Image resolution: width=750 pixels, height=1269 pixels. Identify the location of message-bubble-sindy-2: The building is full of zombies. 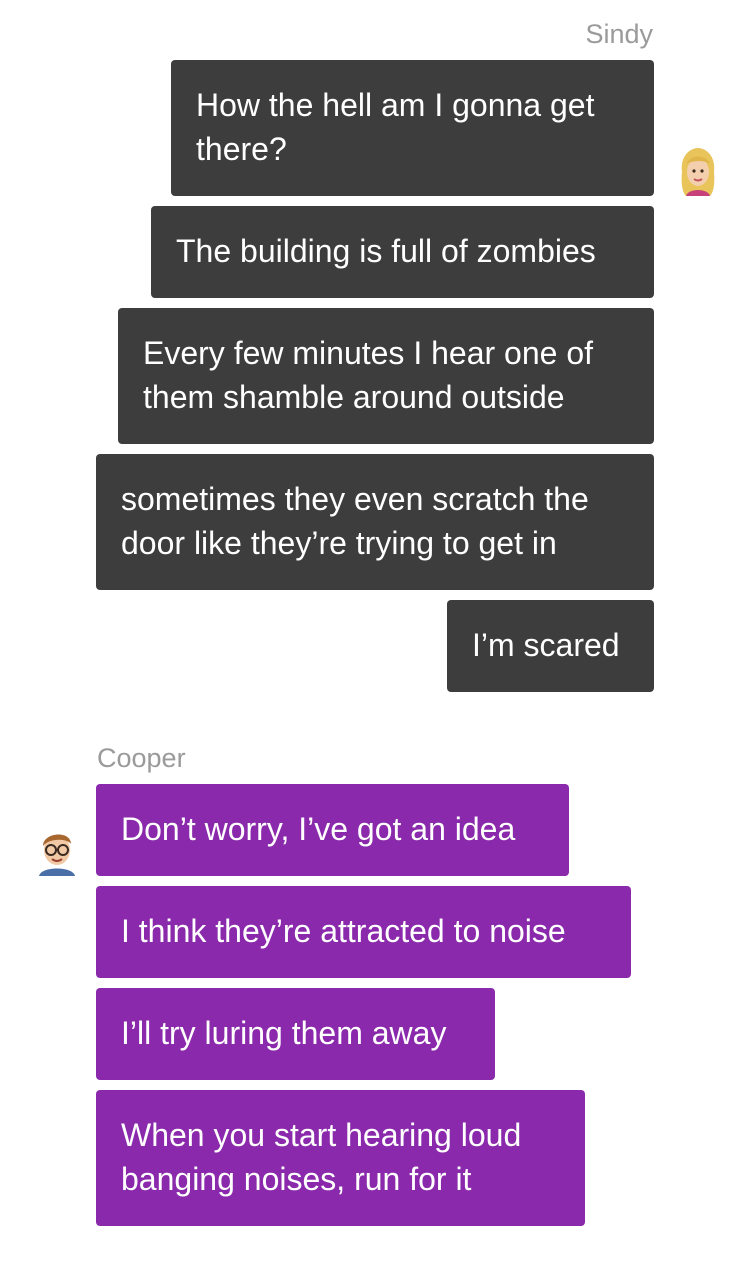
(402, 252).